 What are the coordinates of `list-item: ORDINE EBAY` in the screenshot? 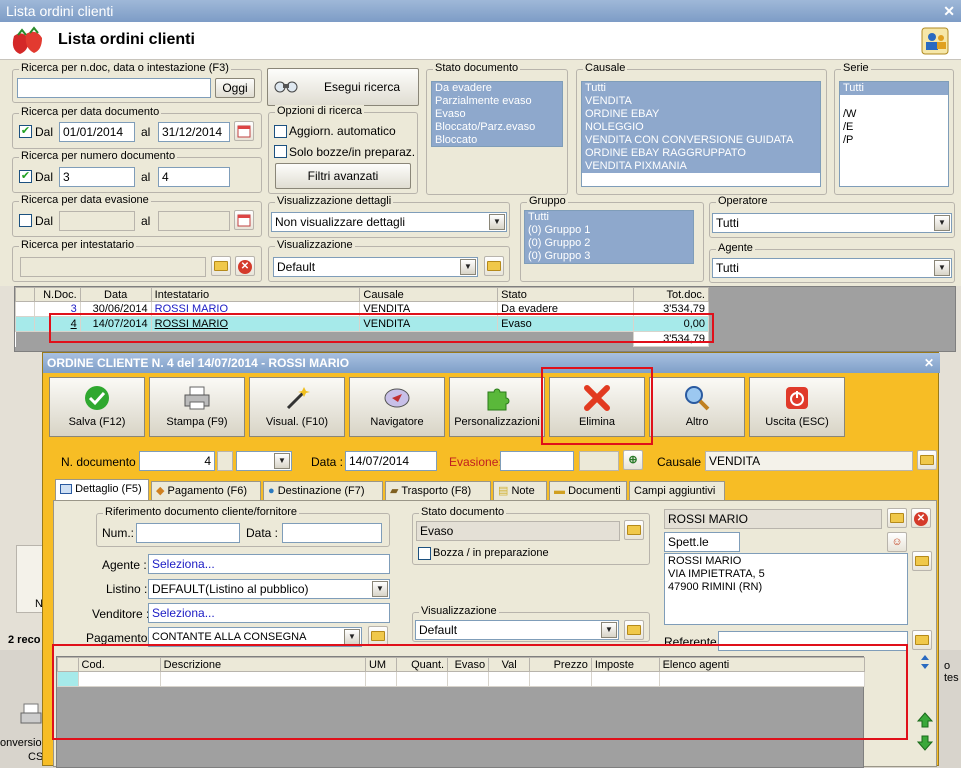 It's located at (701, 114).